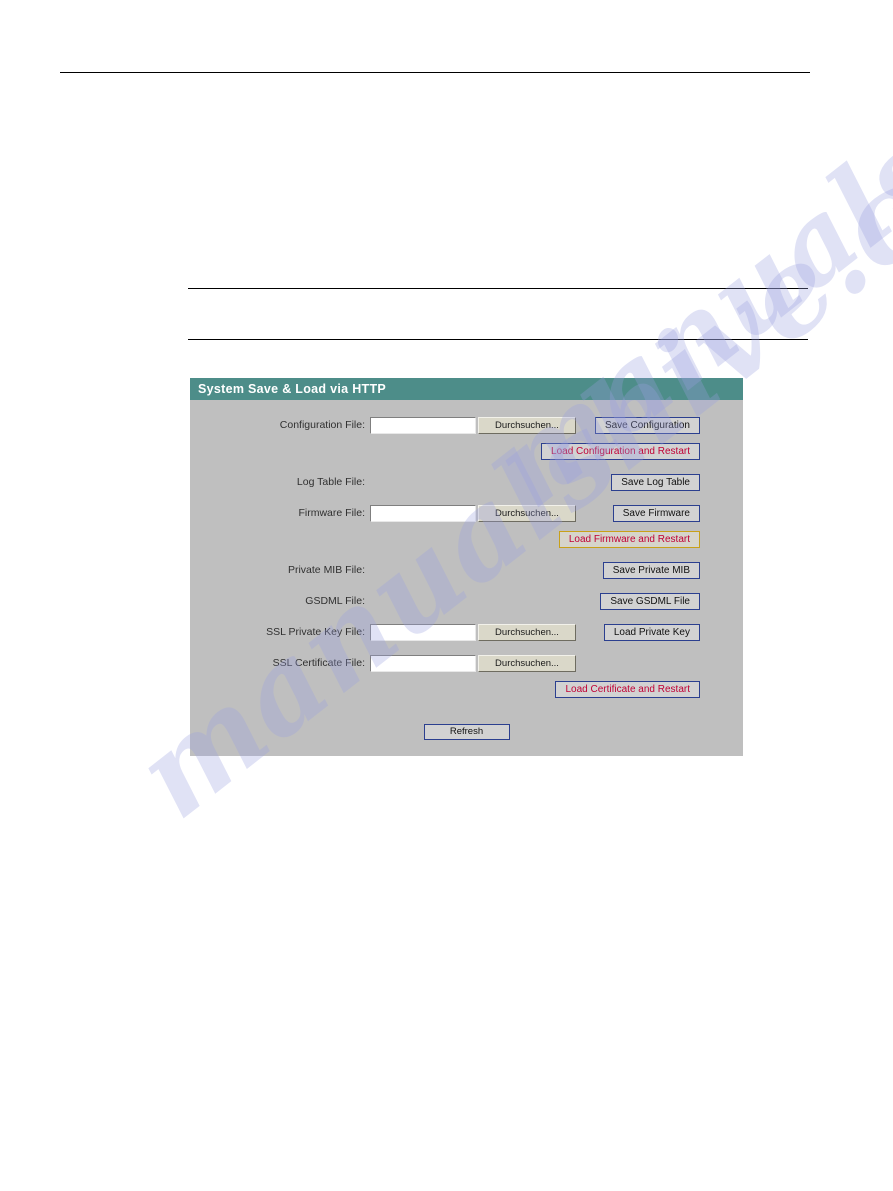 The width and height of the screenshot is (893, 1191). What do you see at coordinates (466, 389) in the screenshot?
I see `panel-title: System Save & Load via HTTP` at bounding box center [466, 389].